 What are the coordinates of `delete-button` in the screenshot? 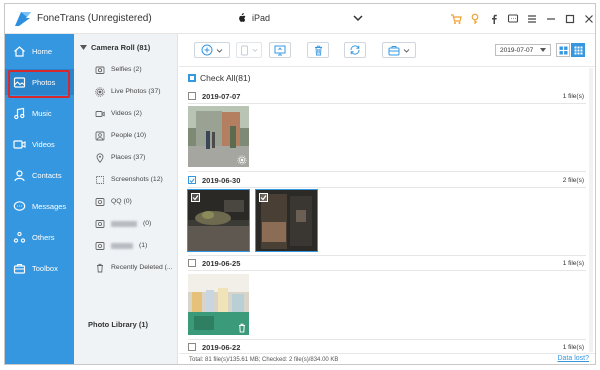 It's located at (318, 50).